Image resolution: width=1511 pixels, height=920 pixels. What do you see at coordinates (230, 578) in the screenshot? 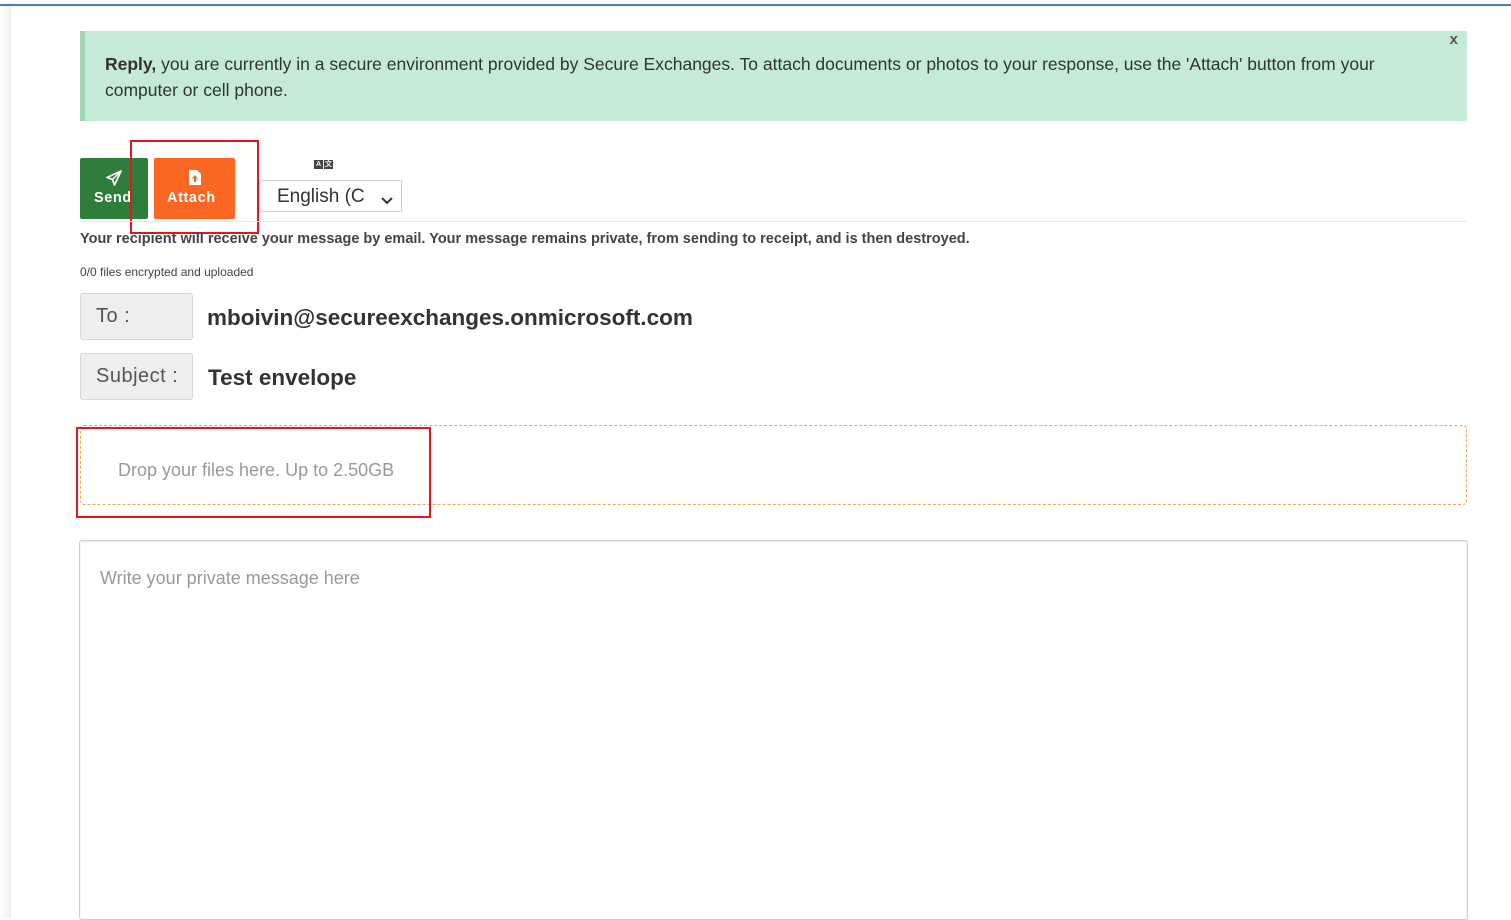
I see `message-placeholder: Write your private message here` at bounding box center [230, 578].